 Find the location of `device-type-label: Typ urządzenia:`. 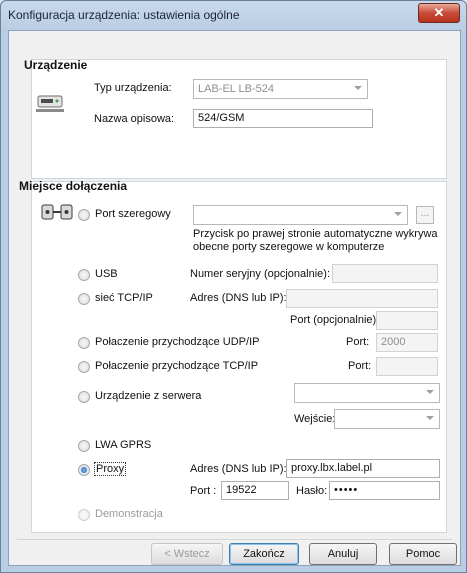

device-type-label: Typ urządzenia: is located at coordinates (133, 88).